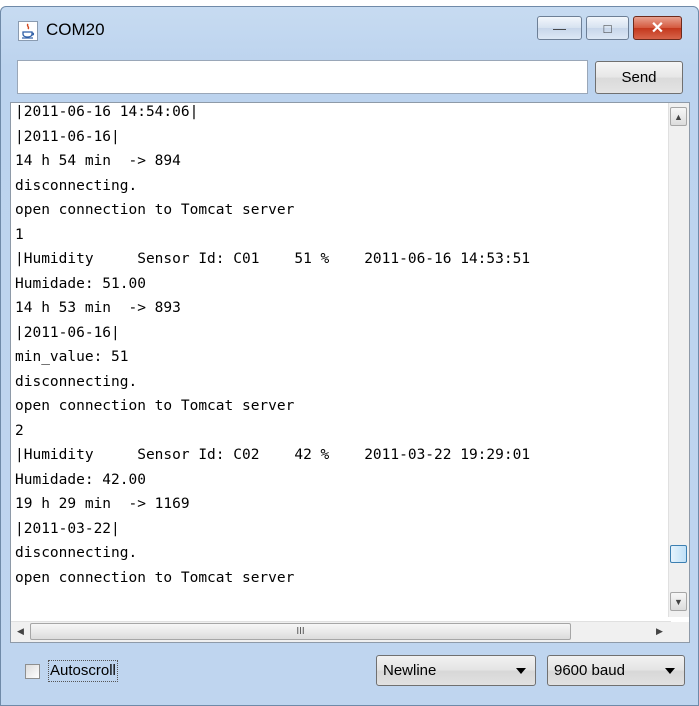  What do you see at coordinates (28, 31) in the screenshot?
I see `java-app-icon` at bounding box center [28, 31].